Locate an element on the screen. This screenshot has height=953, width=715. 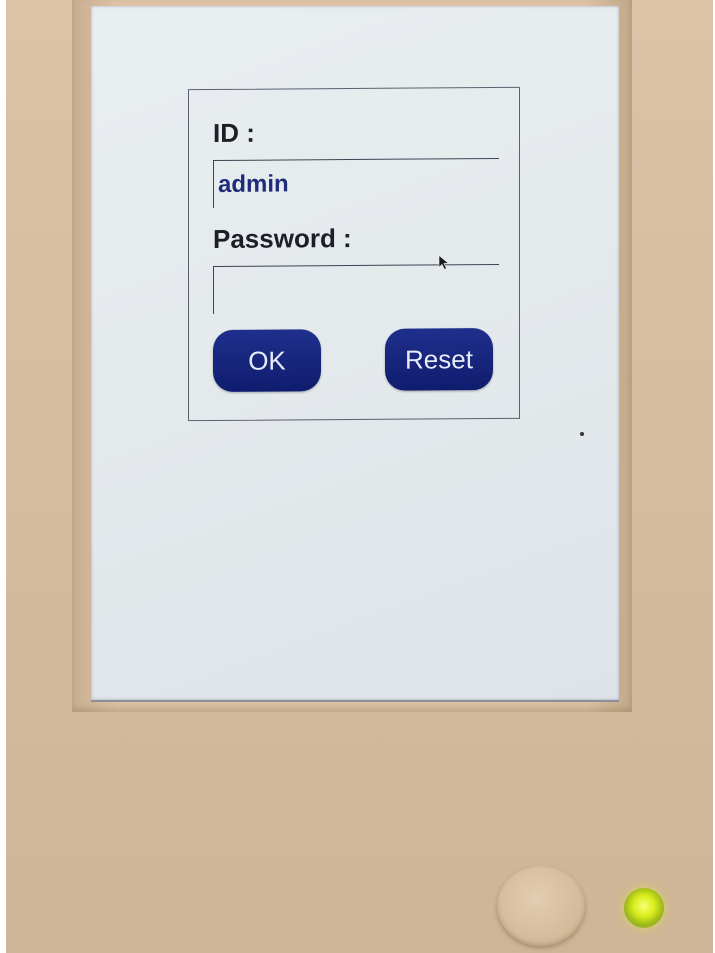
id-label: ID : is located at coordinates (234, 132).